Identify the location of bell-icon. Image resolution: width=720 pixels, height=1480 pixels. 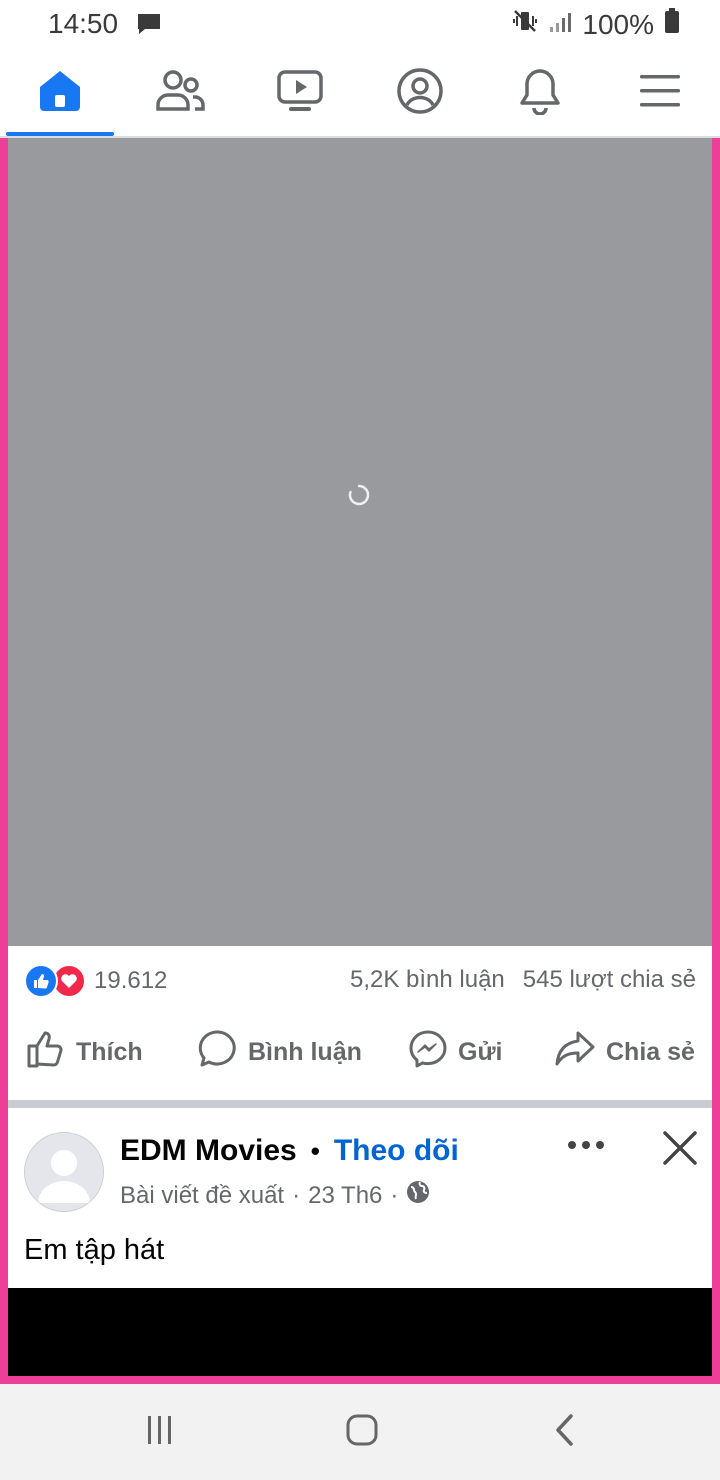
(540, 93).